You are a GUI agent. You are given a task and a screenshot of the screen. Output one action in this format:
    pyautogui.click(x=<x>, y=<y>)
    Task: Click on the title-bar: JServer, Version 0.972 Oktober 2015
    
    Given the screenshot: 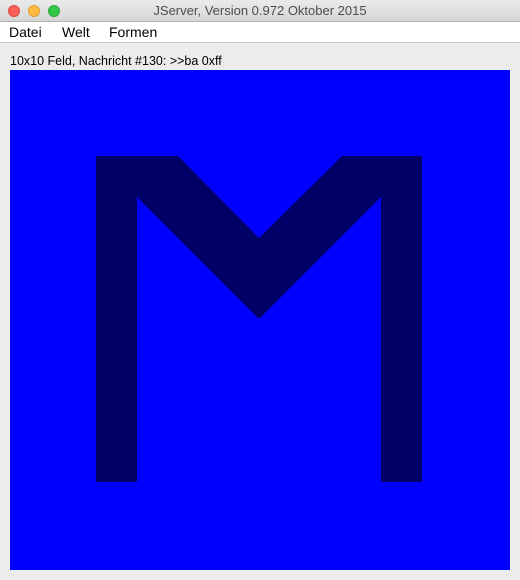 What is the action you would take?
    pyautogui.click(x=260, y=11)
    